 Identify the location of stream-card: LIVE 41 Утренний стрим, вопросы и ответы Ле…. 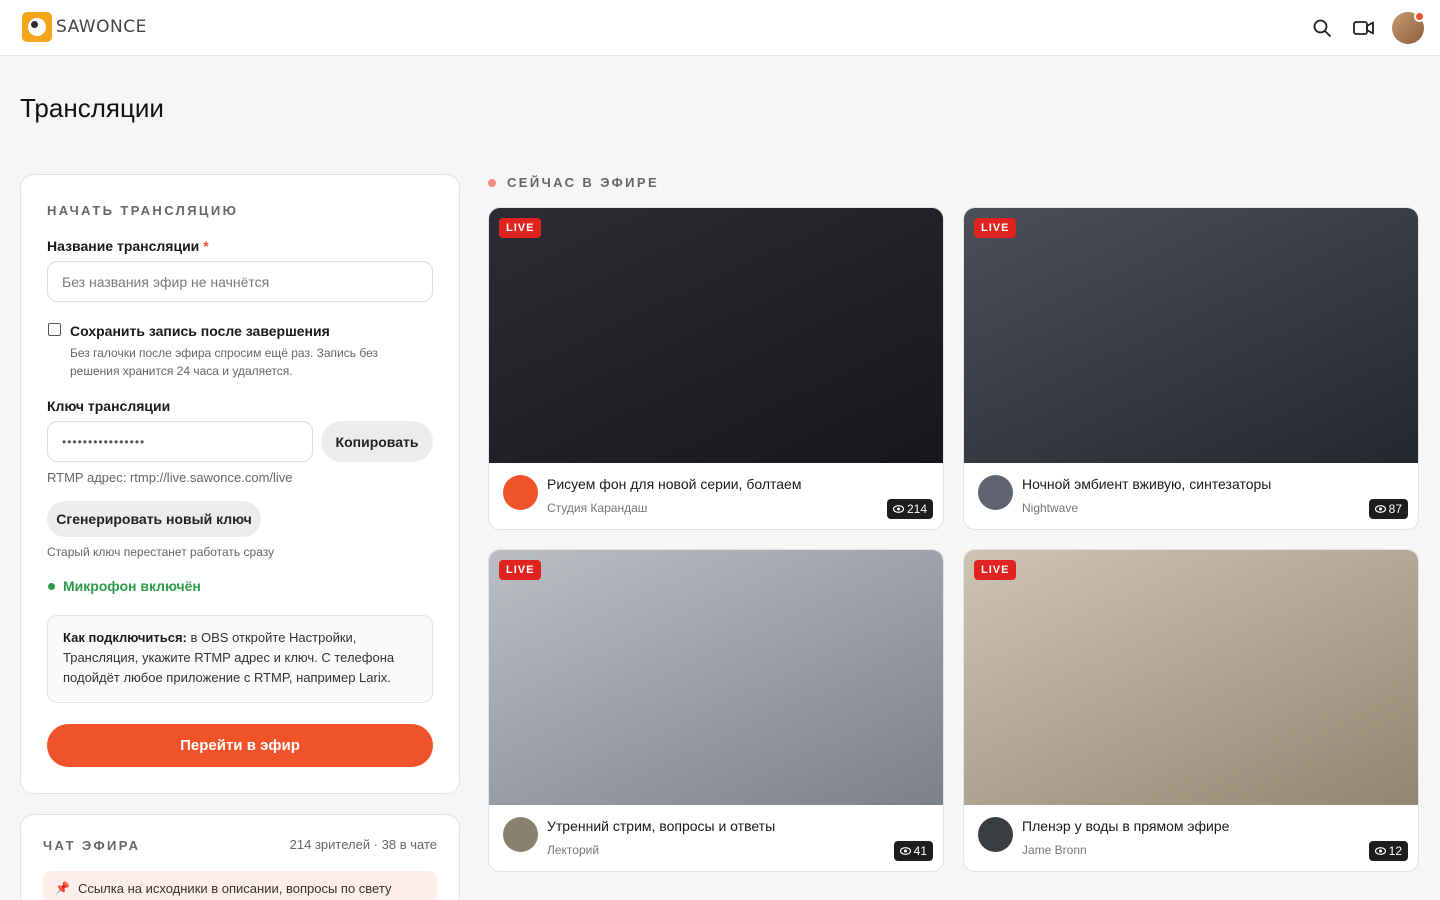
(716, 710).